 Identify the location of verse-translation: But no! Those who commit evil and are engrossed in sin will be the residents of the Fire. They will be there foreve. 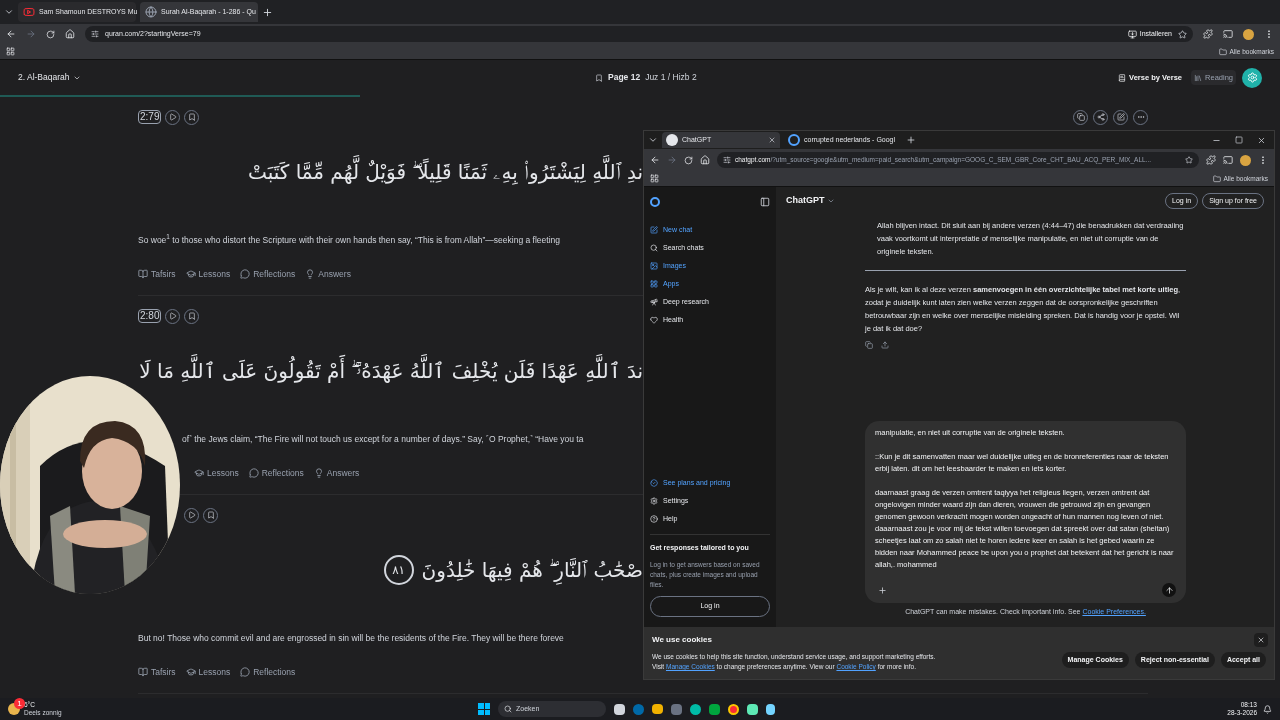
(351, 638).